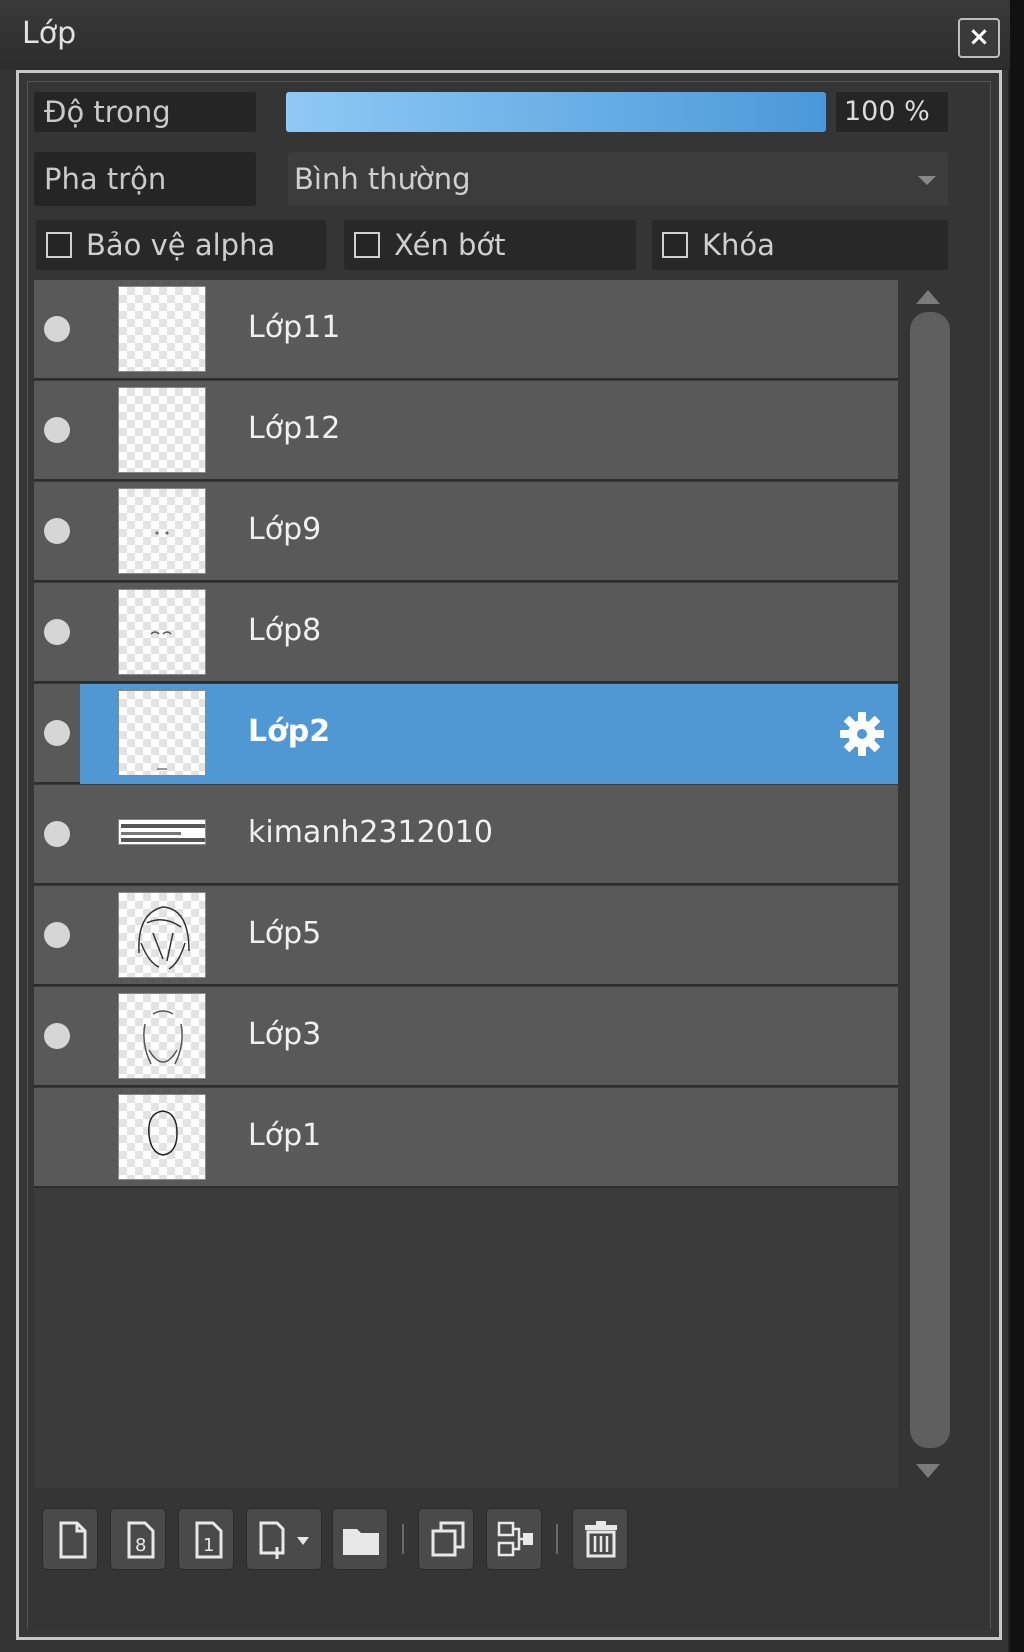  What do you see at coordinates (930, 880) in the screenshot?
I see `scrollbar-thumb` at bounding box center [930, 880].